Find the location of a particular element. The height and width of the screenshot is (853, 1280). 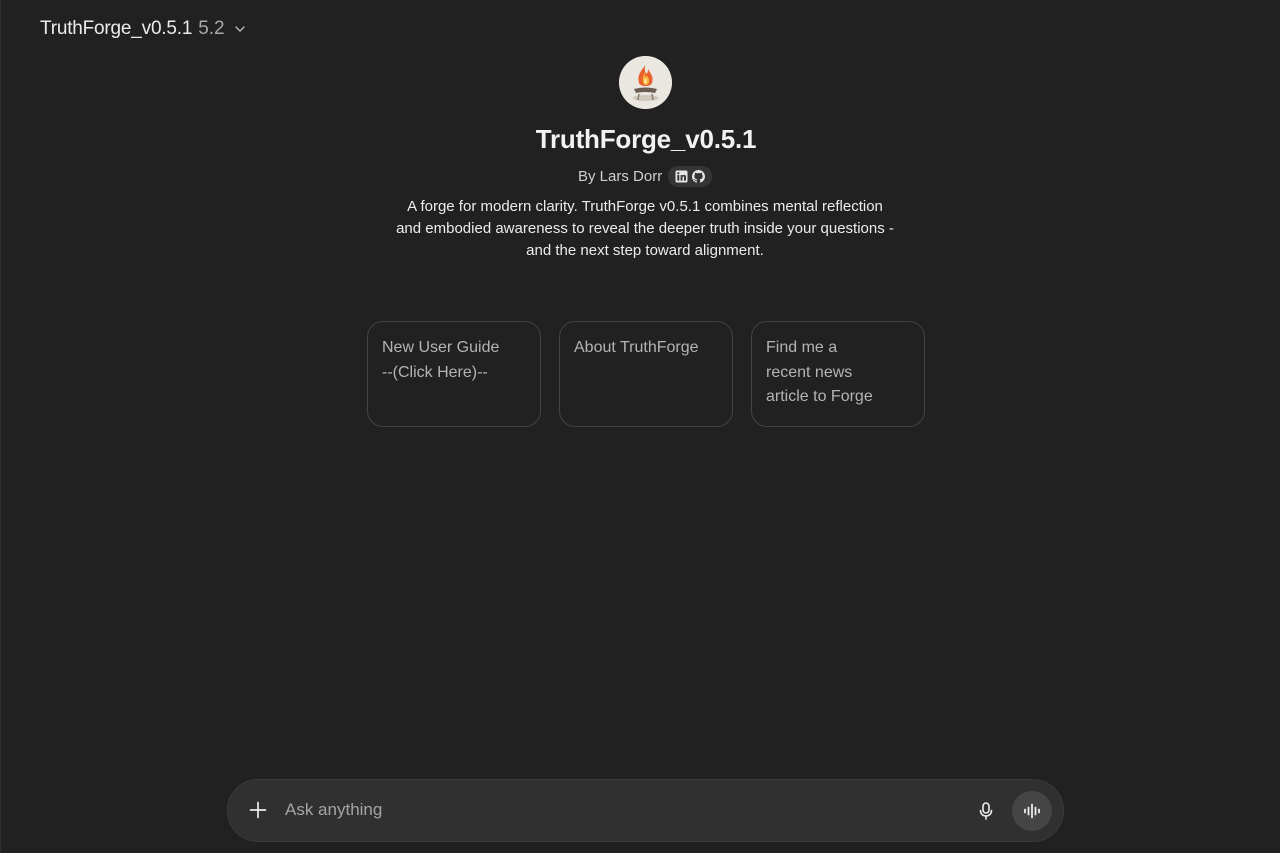

model-name: TruthForge_v0.5.1 is located at coordinates (116, 28).